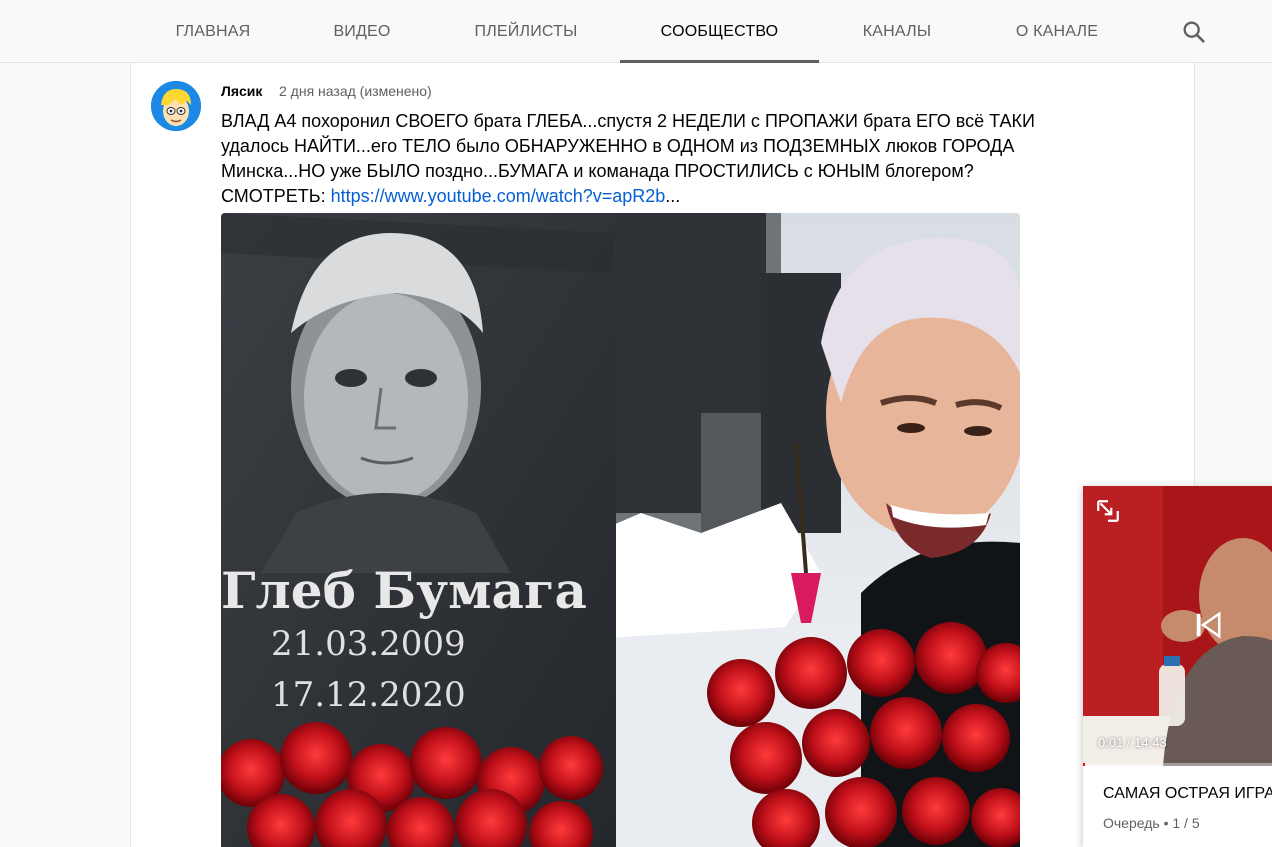 This screenshot has height=847, width=1272. I want to click on post-link: https://www.youtube.com/watch?v=apR2b, so click(498, 196).